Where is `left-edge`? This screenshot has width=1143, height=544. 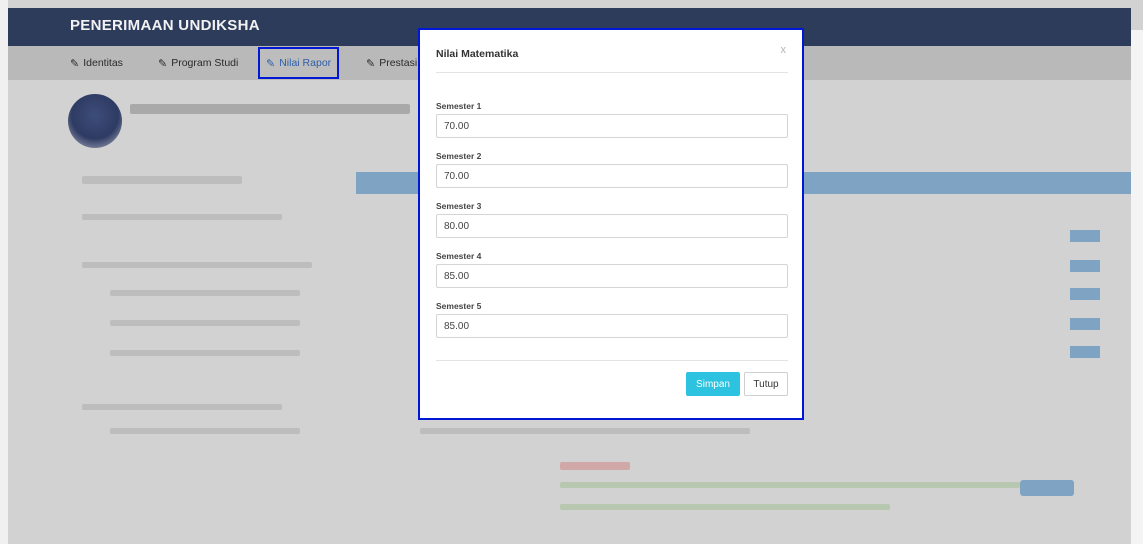 left-edge is located at coordinates (4, 272).